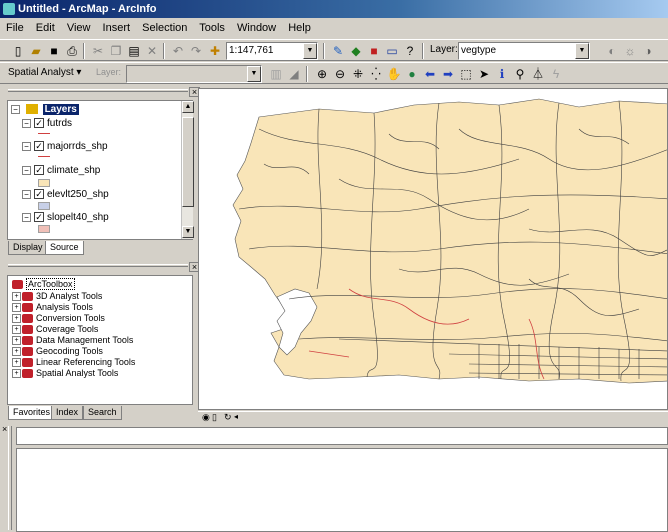 The width and height of the screenshot is (668, 532). I want to click on scroll-thumb, so click(188, 162).